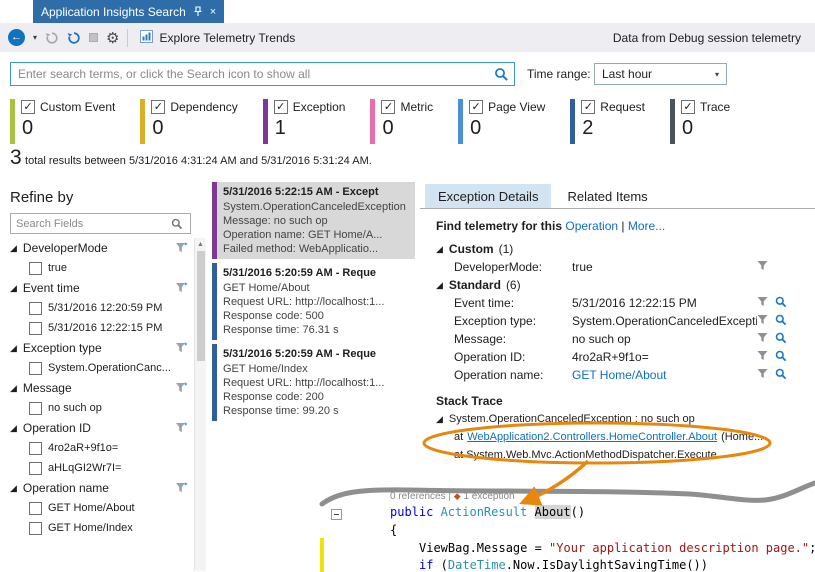  Describe the element at coordinates (336, 514) in the screenshot. I see `collapse-region-icon` at that location.